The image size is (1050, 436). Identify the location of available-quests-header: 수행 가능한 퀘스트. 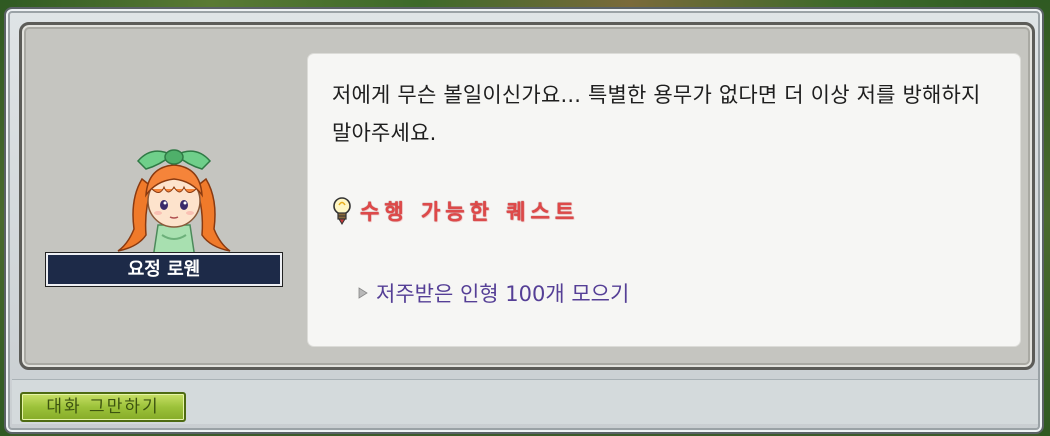
(455, 211).